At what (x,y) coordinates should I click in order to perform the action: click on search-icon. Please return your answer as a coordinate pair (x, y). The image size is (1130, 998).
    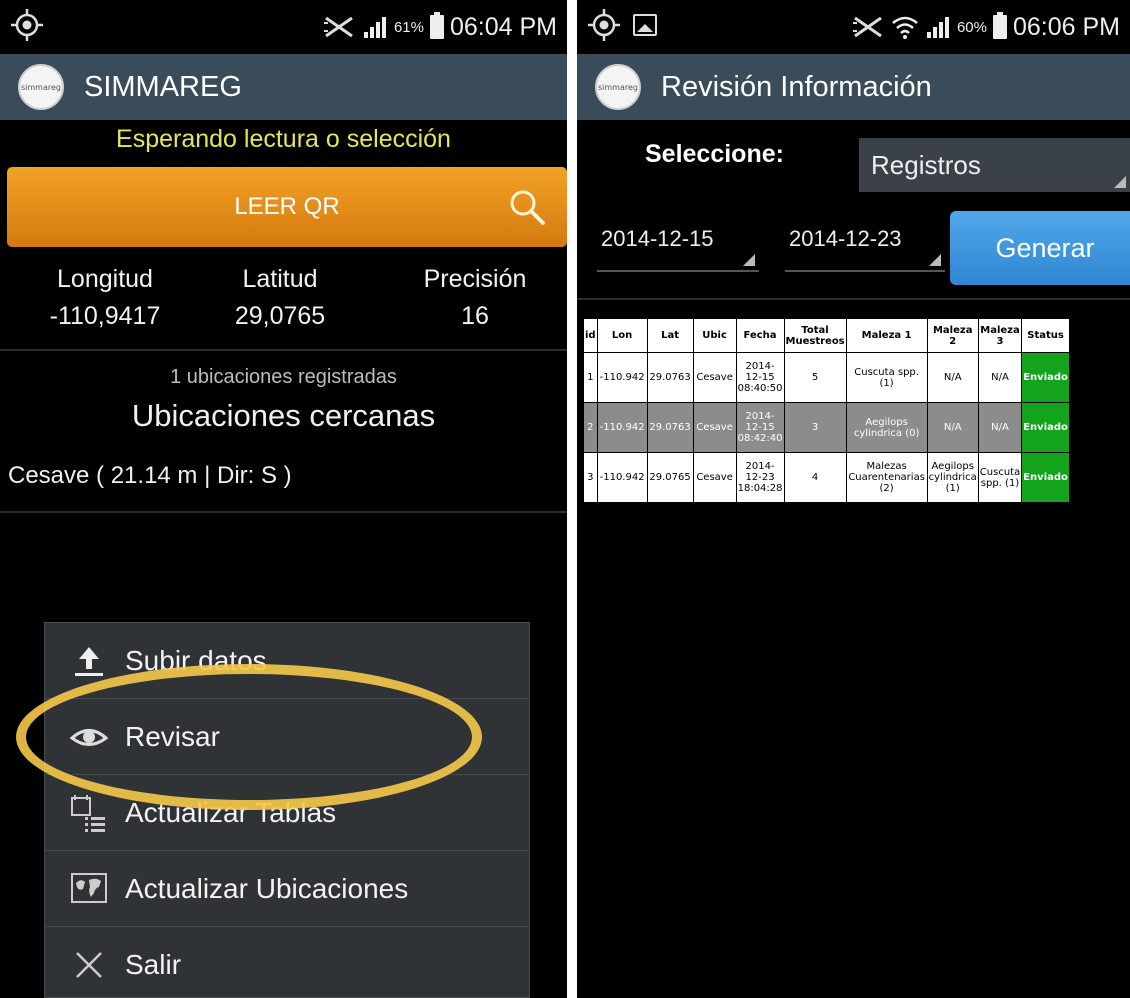
    Looking at the image, I should click on (527, 207).